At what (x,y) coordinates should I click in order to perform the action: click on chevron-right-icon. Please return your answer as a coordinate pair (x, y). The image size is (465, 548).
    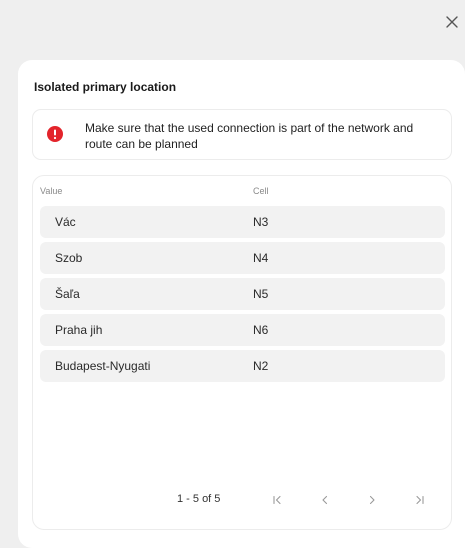
    Looking at the image, I should click on (372, 500).